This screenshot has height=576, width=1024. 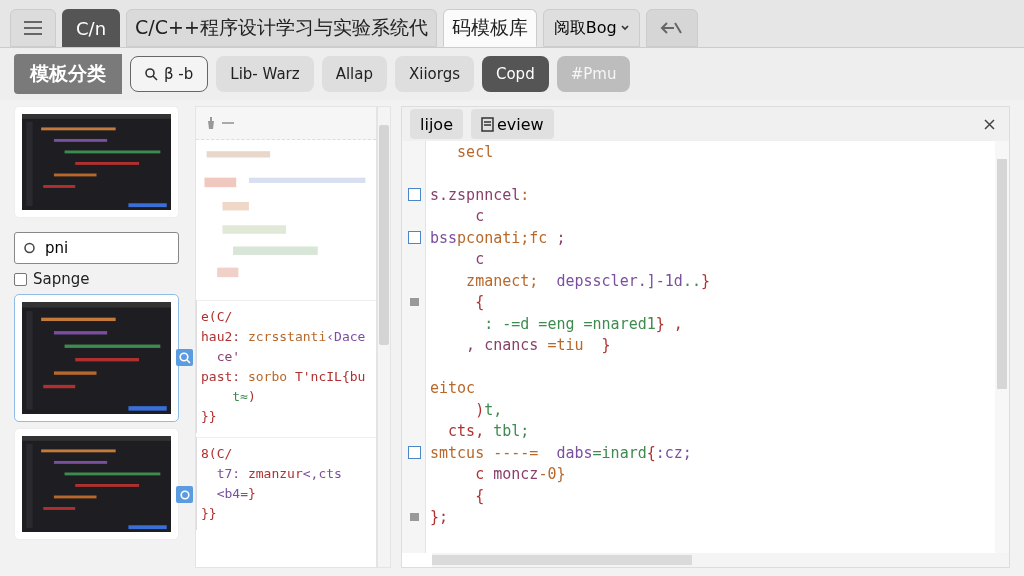 I want to click on code-line: zmanect; depsscler.]-1d..}, so click(x=587, y=280).